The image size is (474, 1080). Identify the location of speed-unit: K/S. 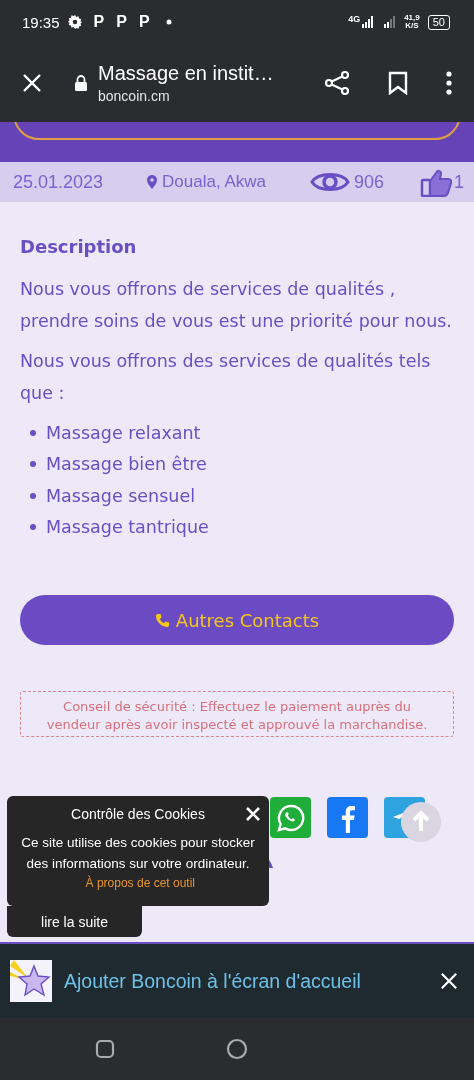
(412, 26).